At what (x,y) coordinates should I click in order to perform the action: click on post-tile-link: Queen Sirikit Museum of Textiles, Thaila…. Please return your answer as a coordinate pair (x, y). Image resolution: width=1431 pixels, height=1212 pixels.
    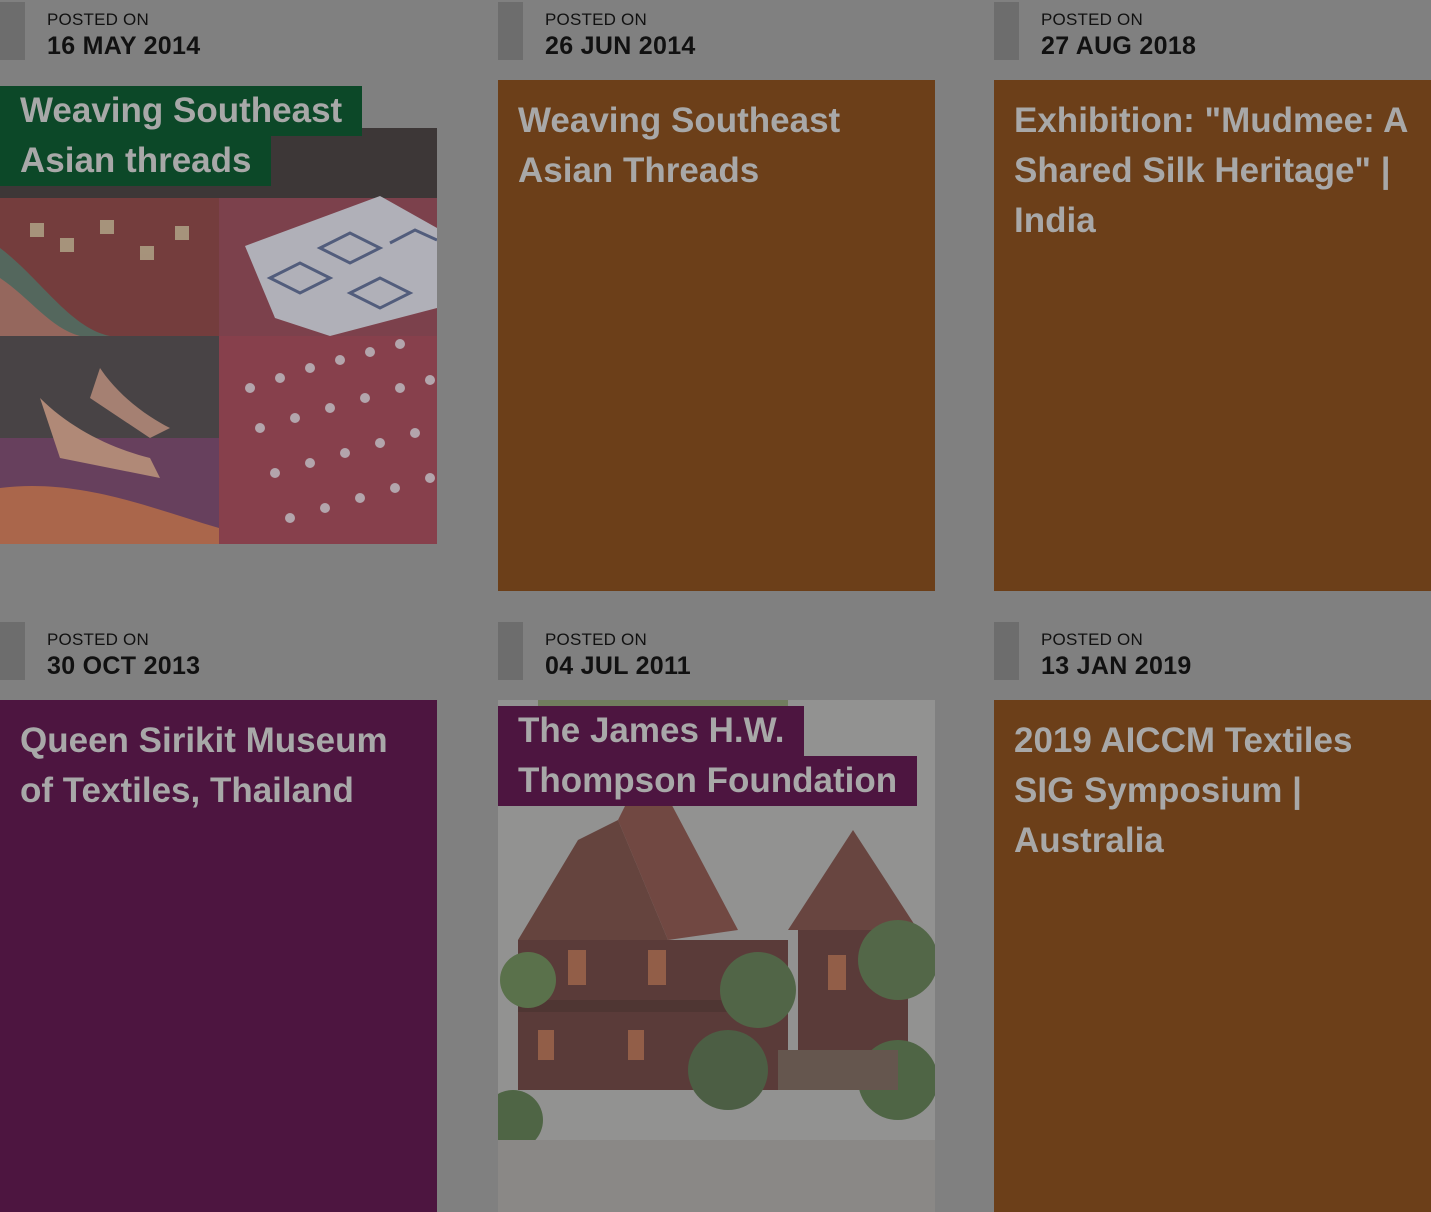
    Looking at the image, I should click on (218, 956).